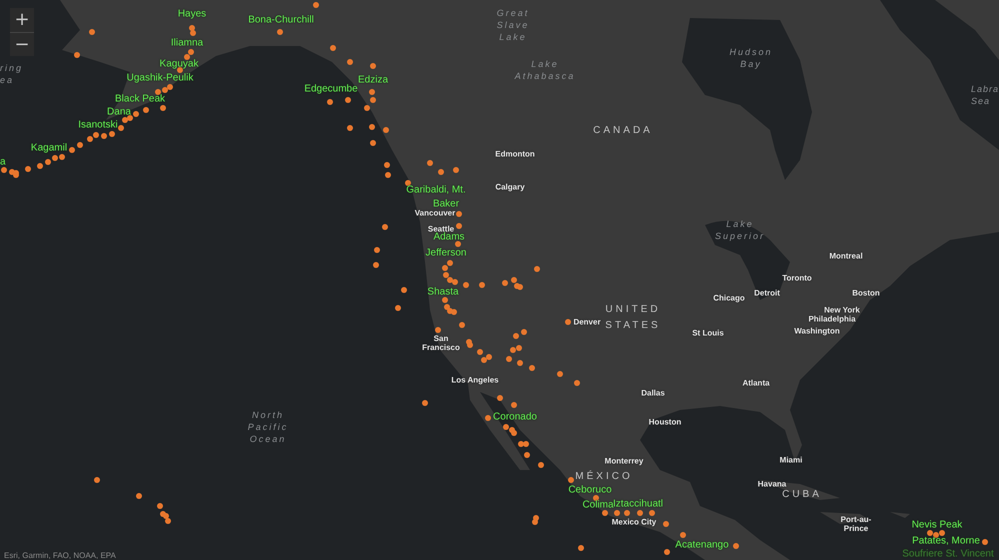 The height and width of the screenshot is (560, 999). I want to click on city-label: Vancouver, so click(435, 213).